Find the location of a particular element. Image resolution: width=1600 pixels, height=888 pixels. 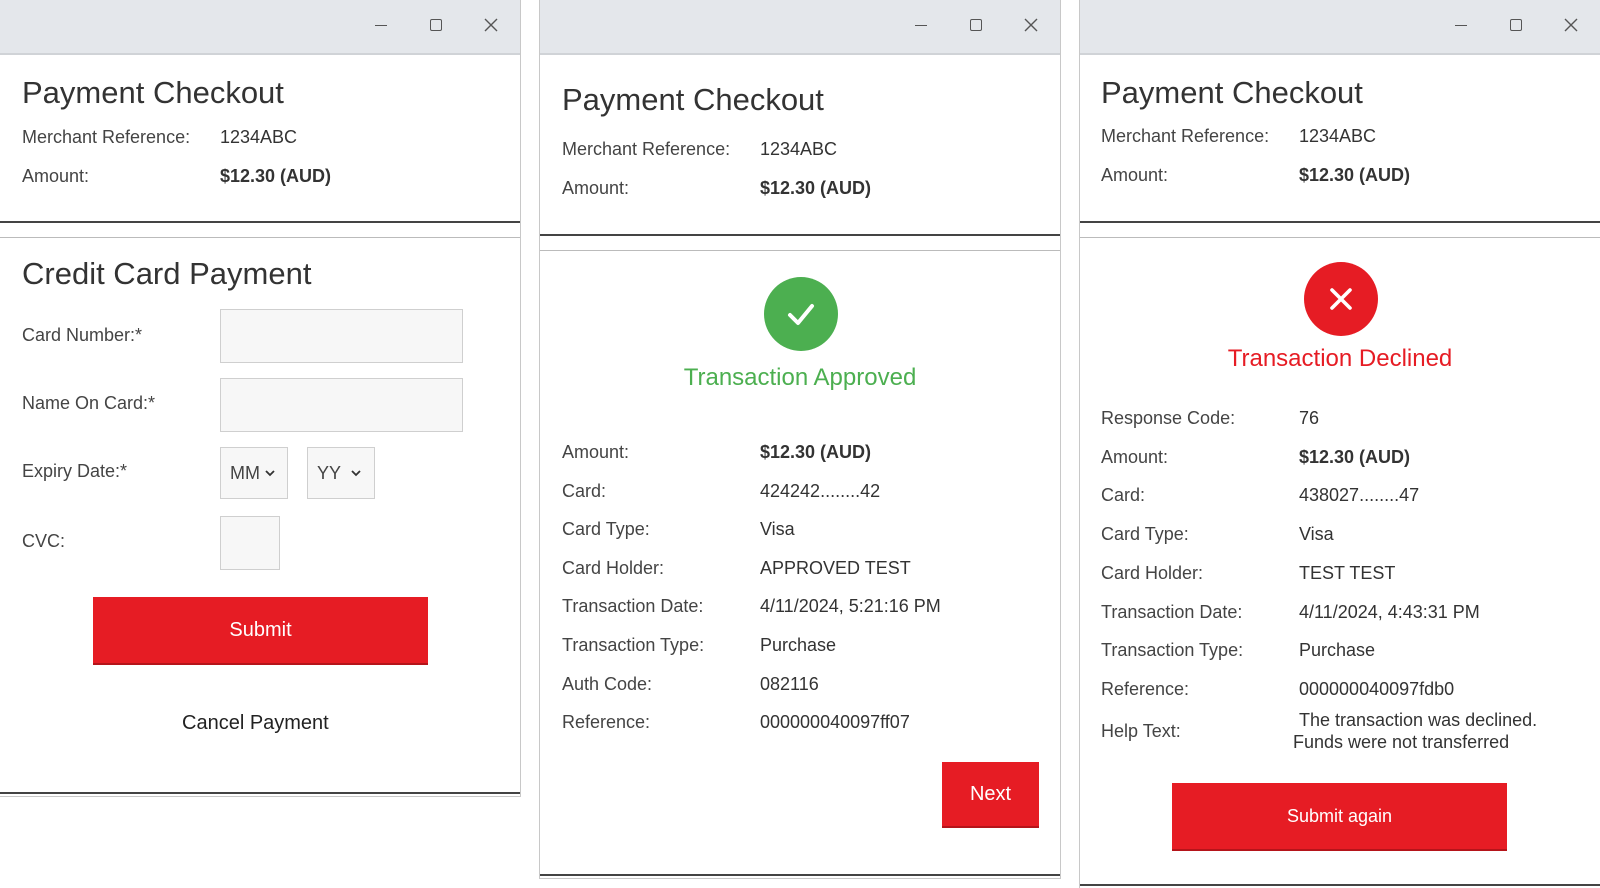

cancel-payment-link: Cancel Payment is located at coordinates (255, 723).